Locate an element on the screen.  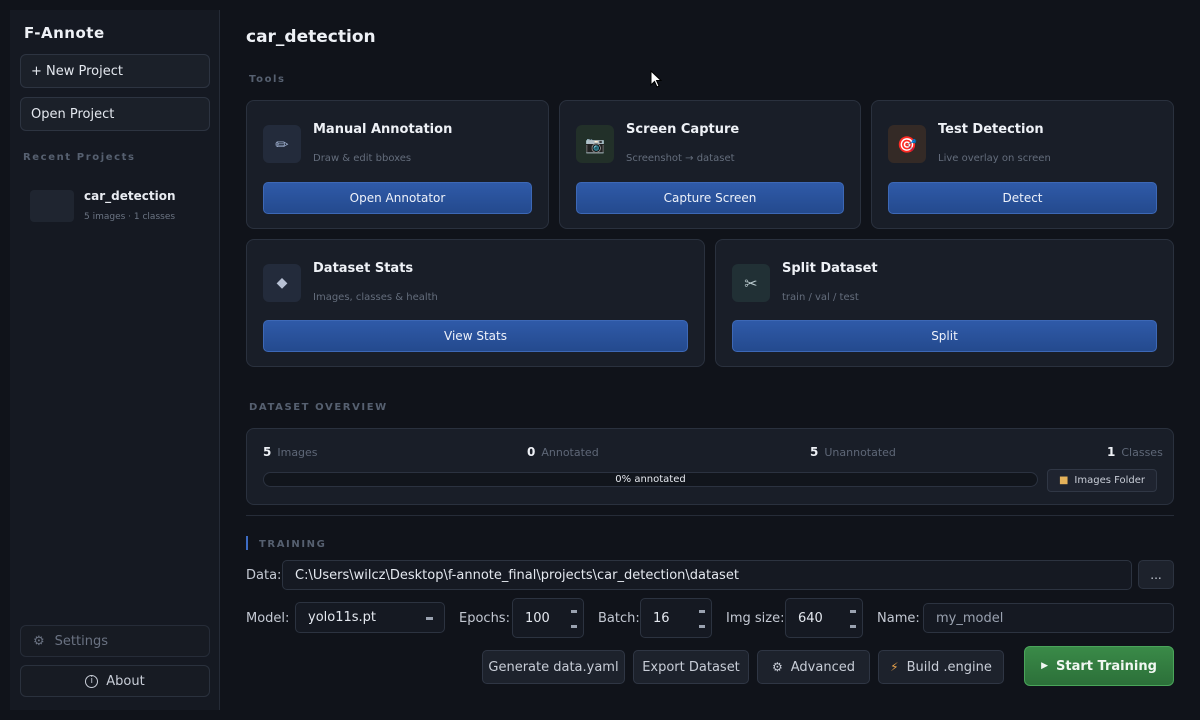
target-icon: 🎯 is located at coordinates (907, 144).